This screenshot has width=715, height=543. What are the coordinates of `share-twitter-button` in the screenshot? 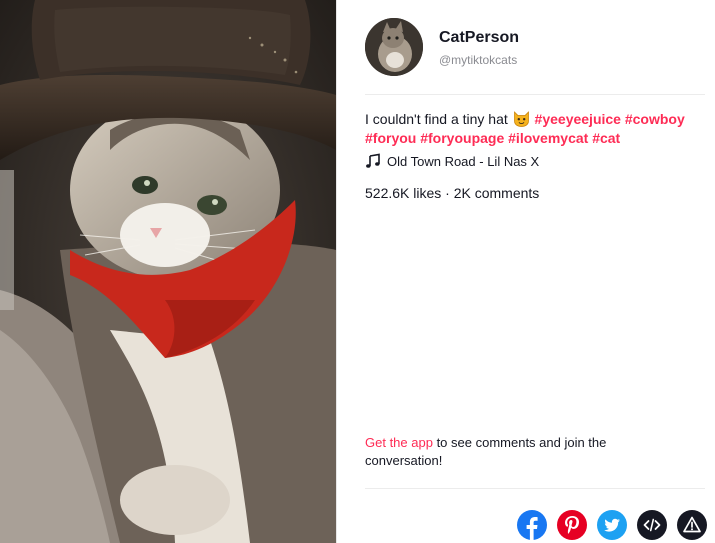 It's located at (612, 525).